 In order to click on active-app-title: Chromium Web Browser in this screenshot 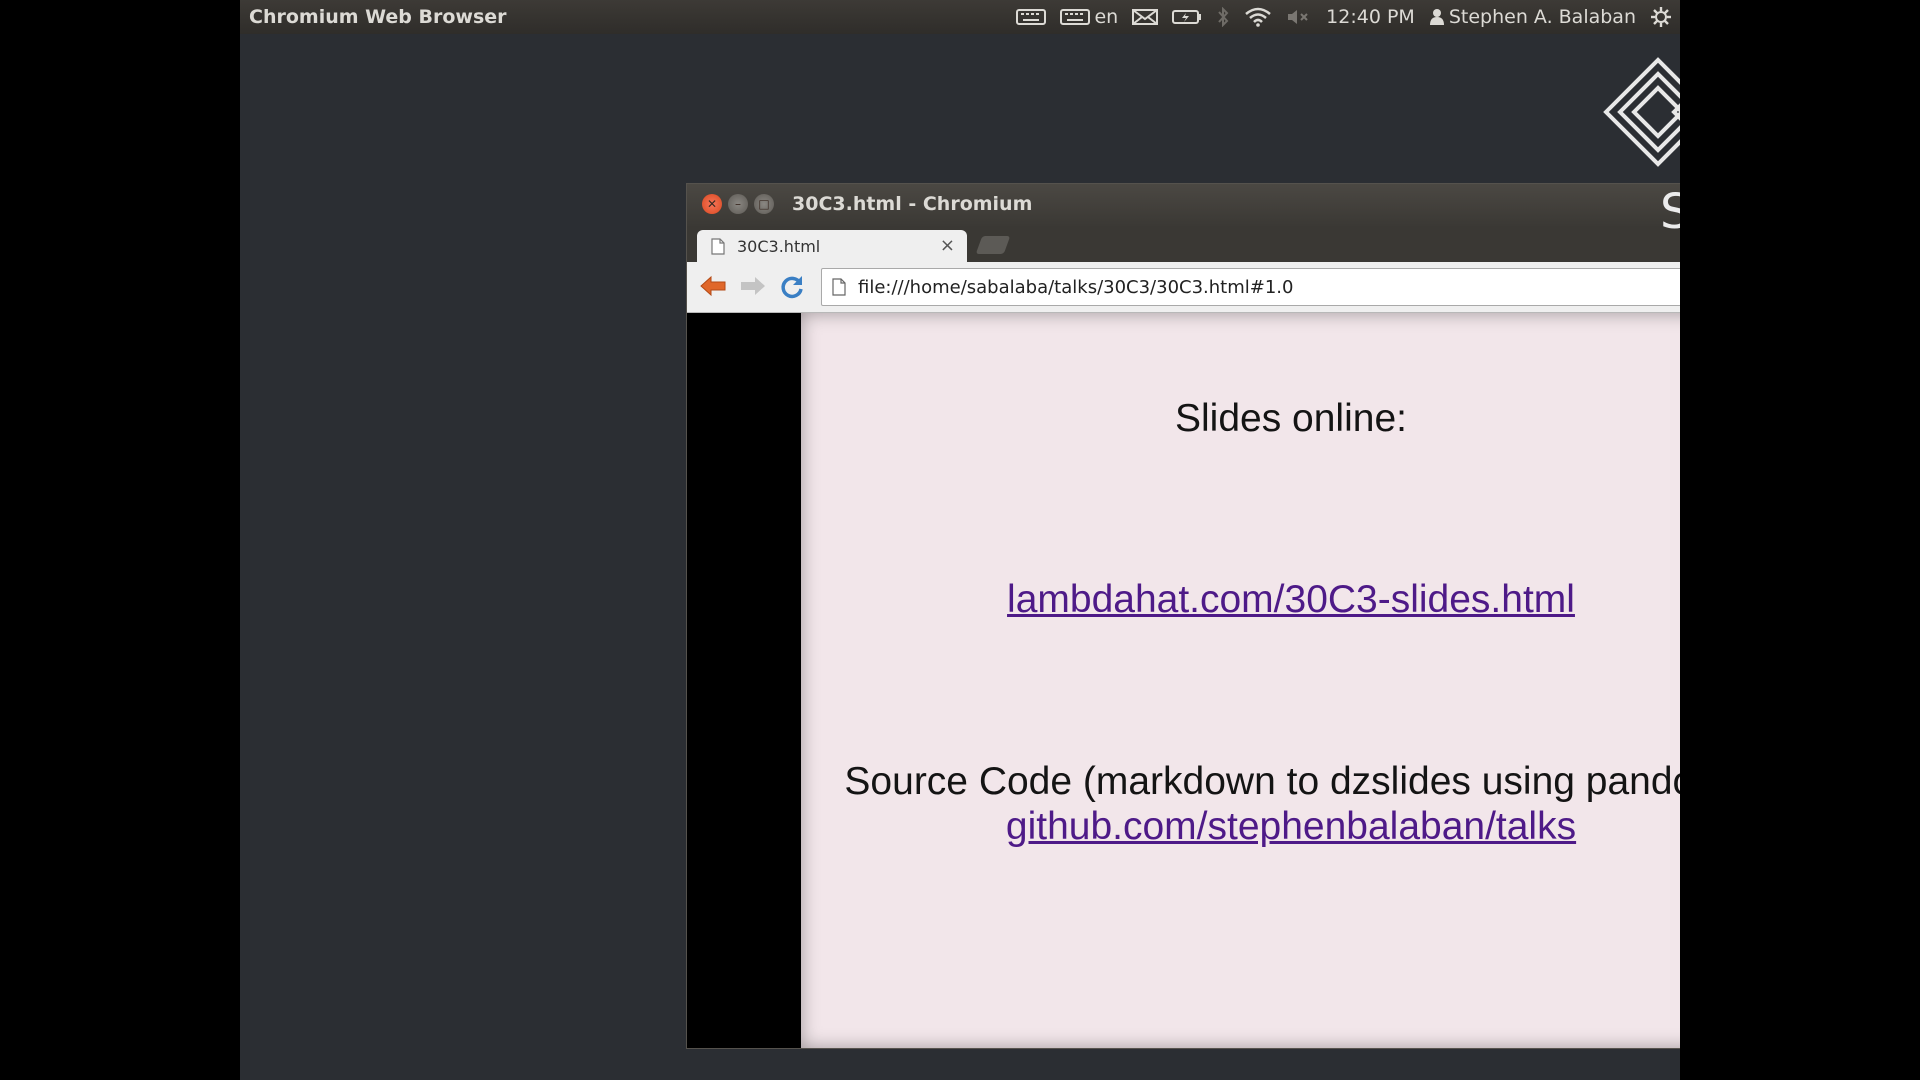, I will do `click(378, 17)`.